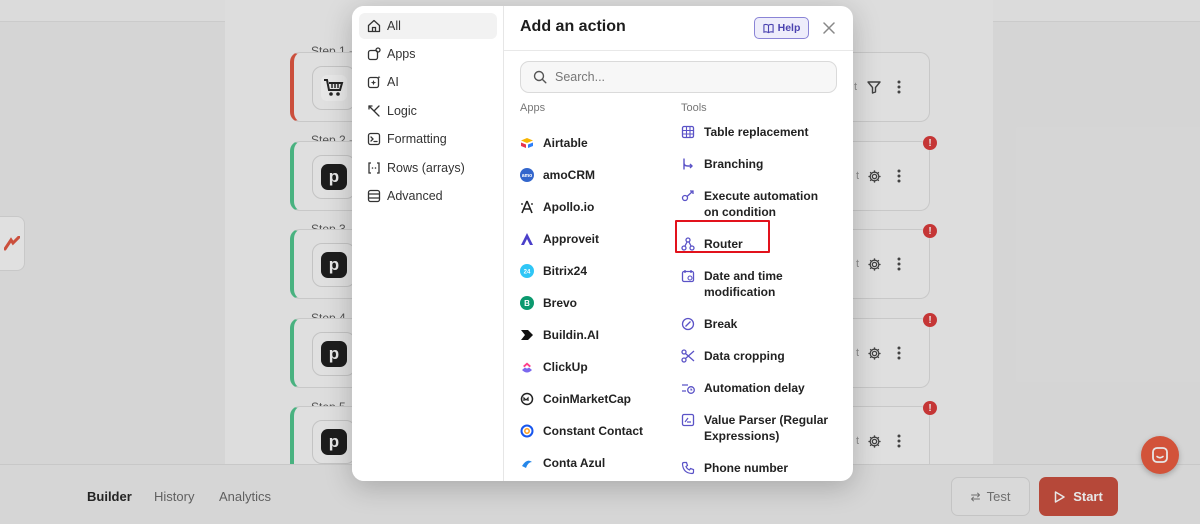 Image resolution: width=1200 pixels, height=524 pixels. What do you see at coordinates (789, 28) in the screenshot?
I see `help-button-label: Help` at bounding box center [789, 28].